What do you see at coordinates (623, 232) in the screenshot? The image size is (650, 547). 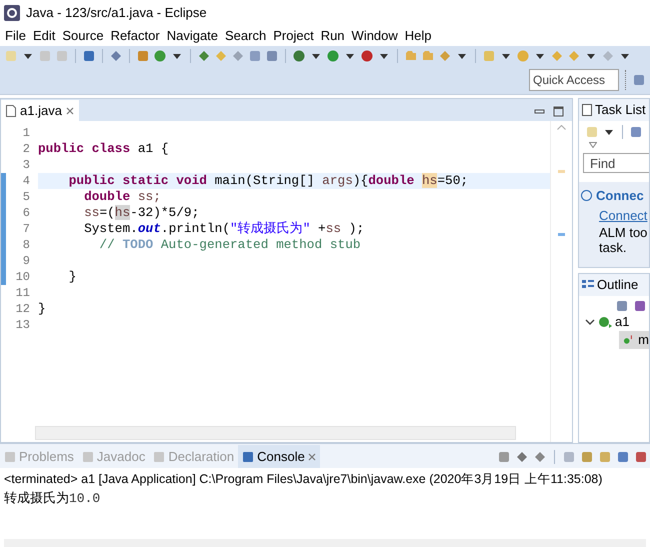 I see `connect-text: ALM too` at bounding box center [623, 232].